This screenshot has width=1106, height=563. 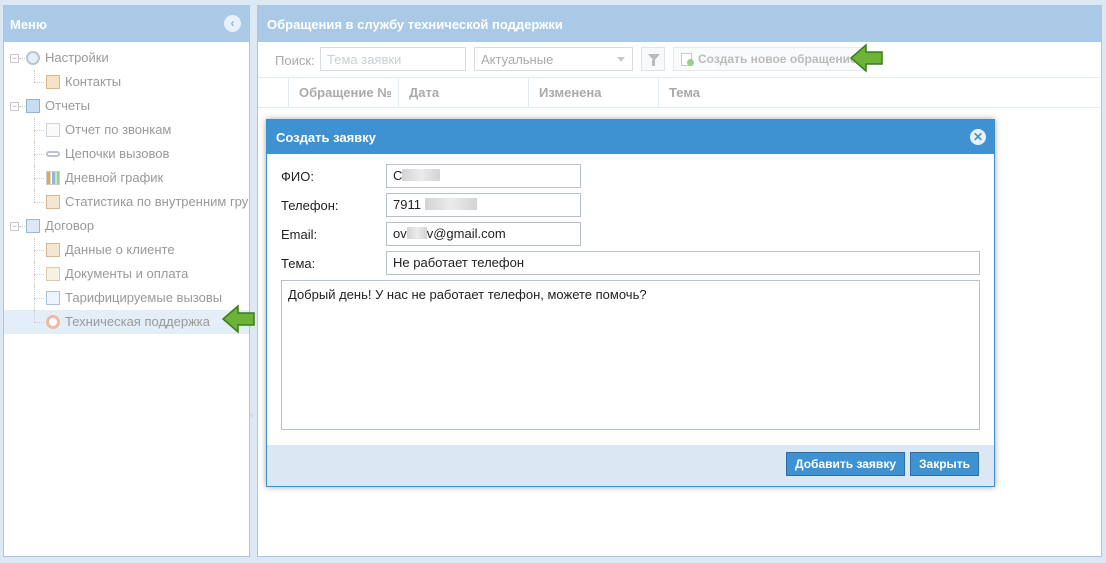 What do you see at coordinates (93, 81) in the screenshot?
I see `tree-item-label: Контакты` at bounding box center [93, 81].